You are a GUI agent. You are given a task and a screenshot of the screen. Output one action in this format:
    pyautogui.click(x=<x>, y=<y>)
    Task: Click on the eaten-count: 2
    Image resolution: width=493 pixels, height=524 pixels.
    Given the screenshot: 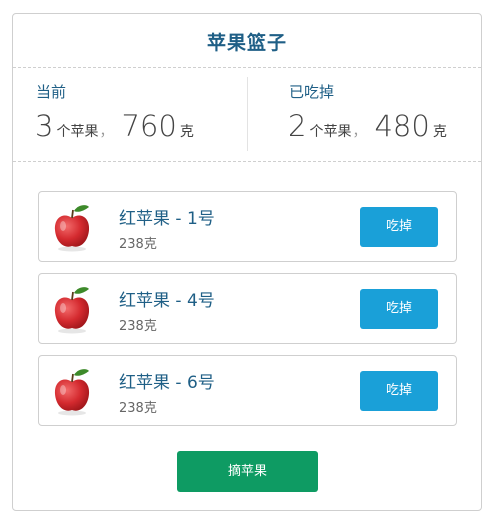 What is the action you would take?
    pyautogui.click(x=297, y=126)
    